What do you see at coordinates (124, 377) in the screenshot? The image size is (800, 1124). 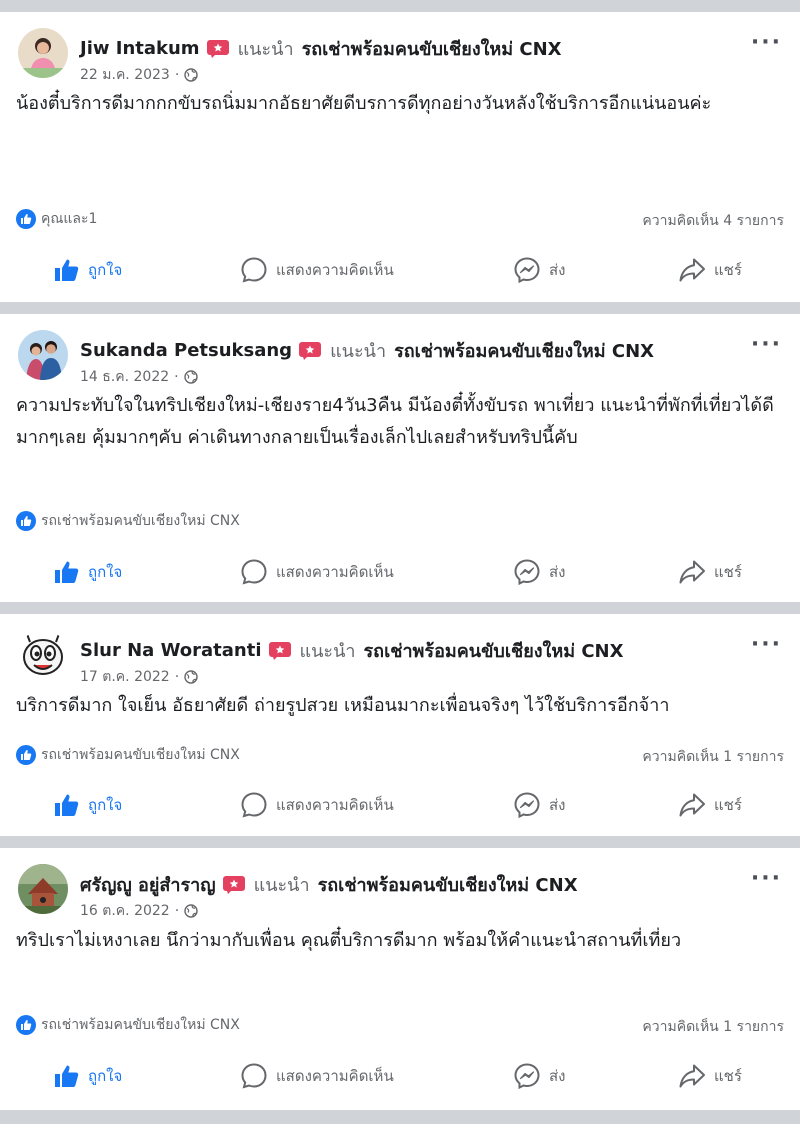 I see `post-date: 14 ธ.ค. 2022` at bounding box center [124, 377].